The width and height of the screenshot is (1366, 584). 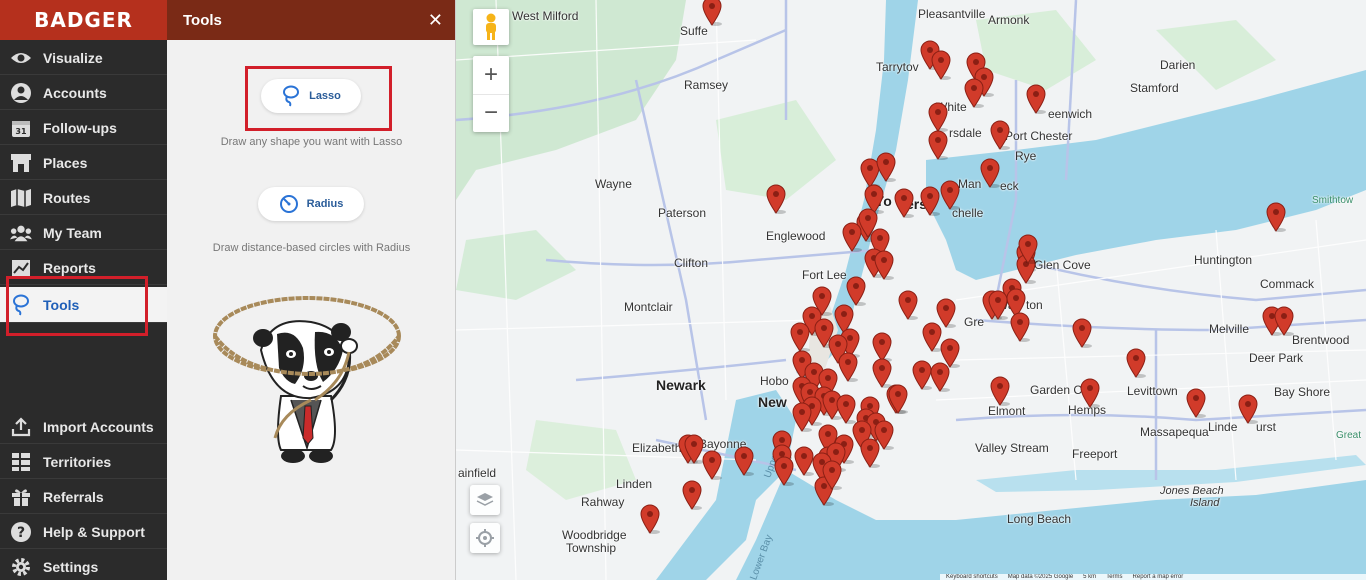 What do you see at coordinates (435, 20) in the screenshot?
I see `close-icon: ✕` at bounding box center [435, 20].